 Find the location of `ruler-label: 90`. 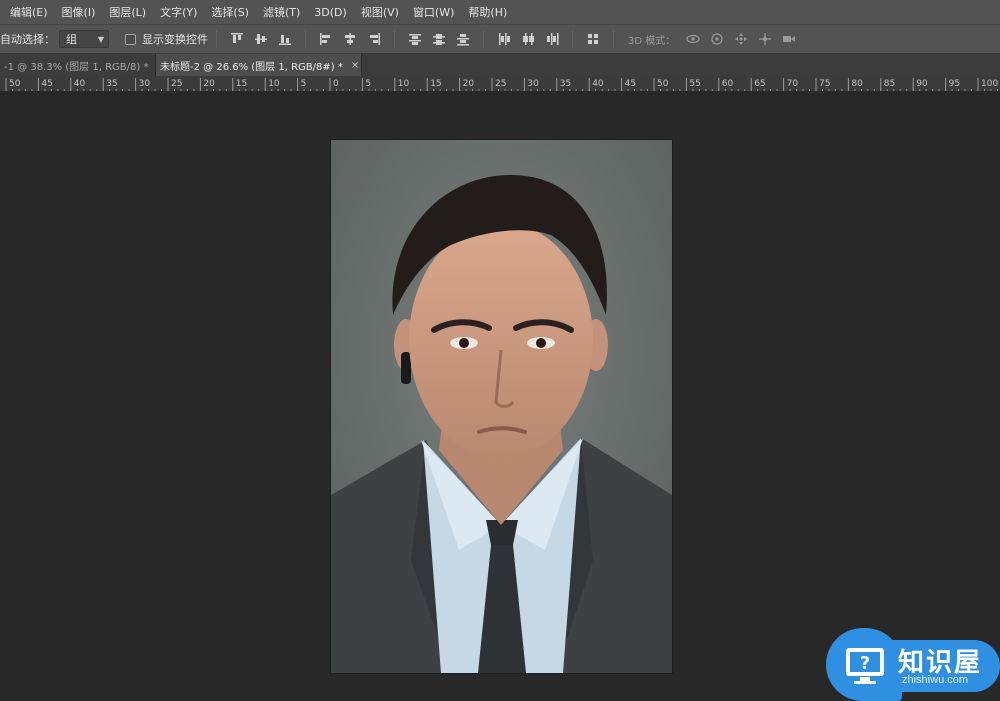

ruler-label: 90 is located at coordinates (922, 84).